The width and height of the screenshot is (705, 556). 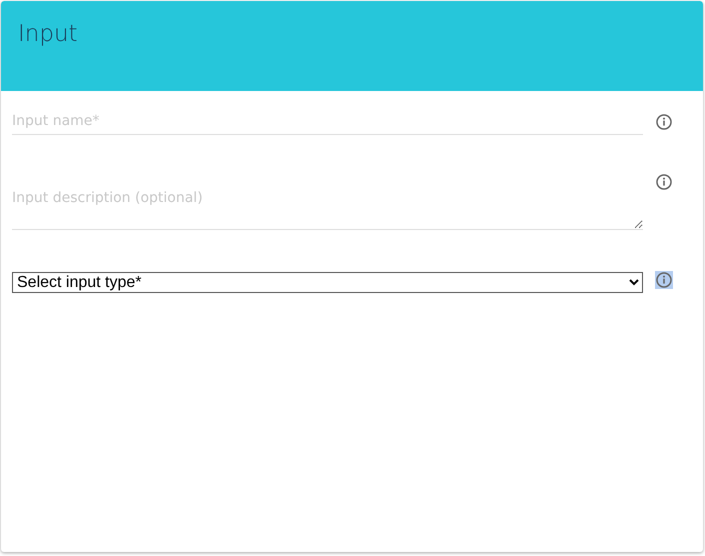 I want to click on header-title: Input, so click(x=48, y=34).